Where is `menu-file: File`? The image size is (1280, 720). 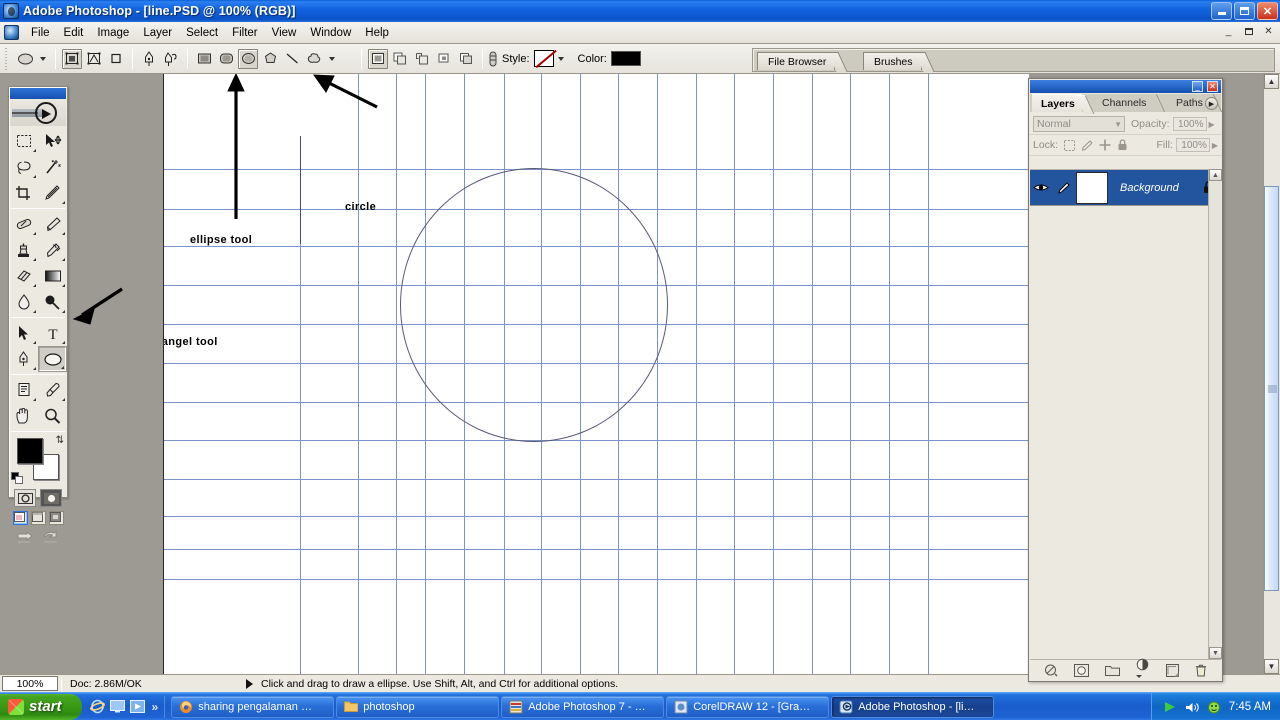
menu-file: File is located at coordinates (40, 33).